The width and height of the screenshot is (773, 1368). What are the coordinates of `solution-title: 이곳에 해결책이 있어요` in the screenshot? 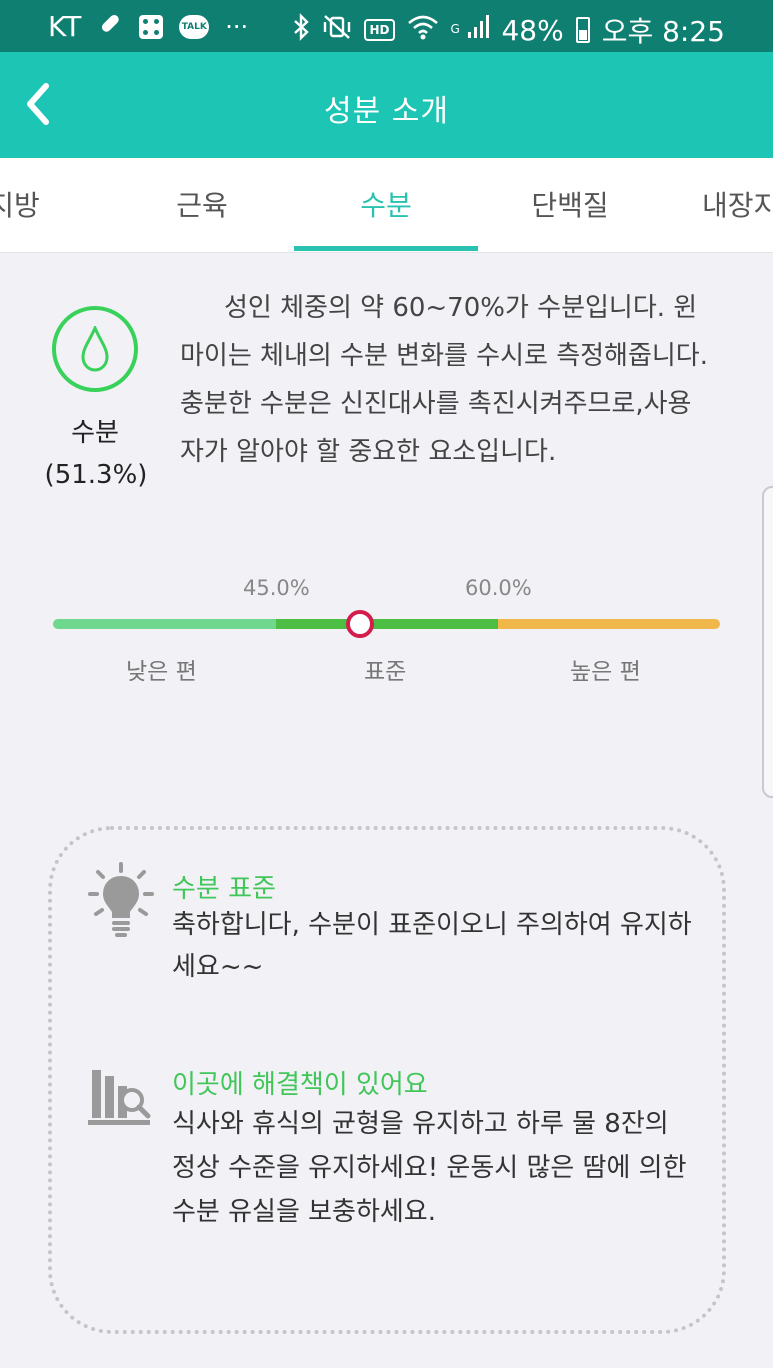 It's located at (300, 1085).